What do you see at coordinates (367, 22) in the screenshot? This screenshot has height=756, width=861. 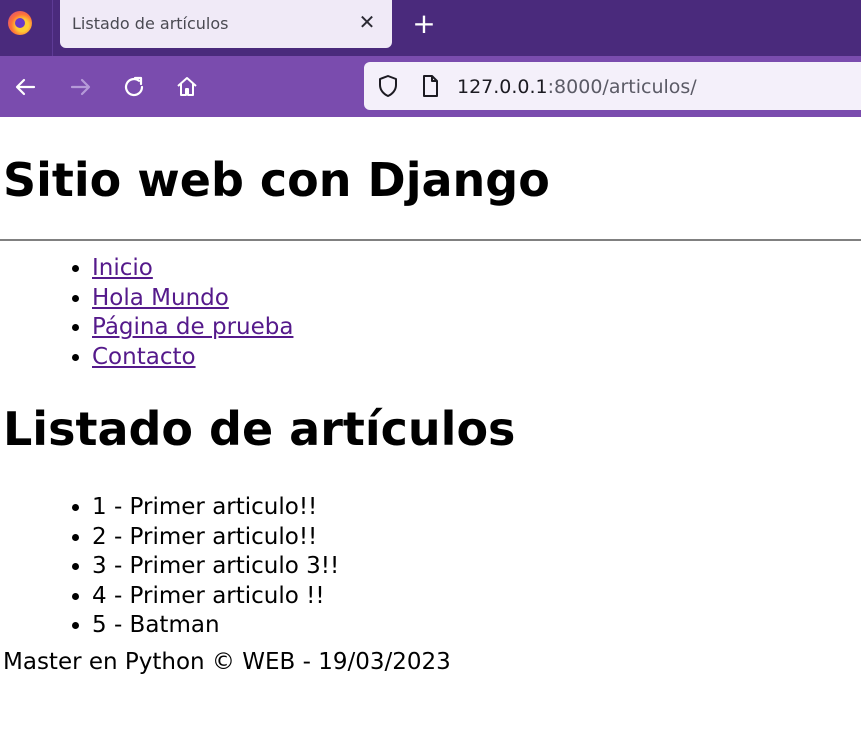 I see `close-icon: ✕` at bounding box center [367, 22].